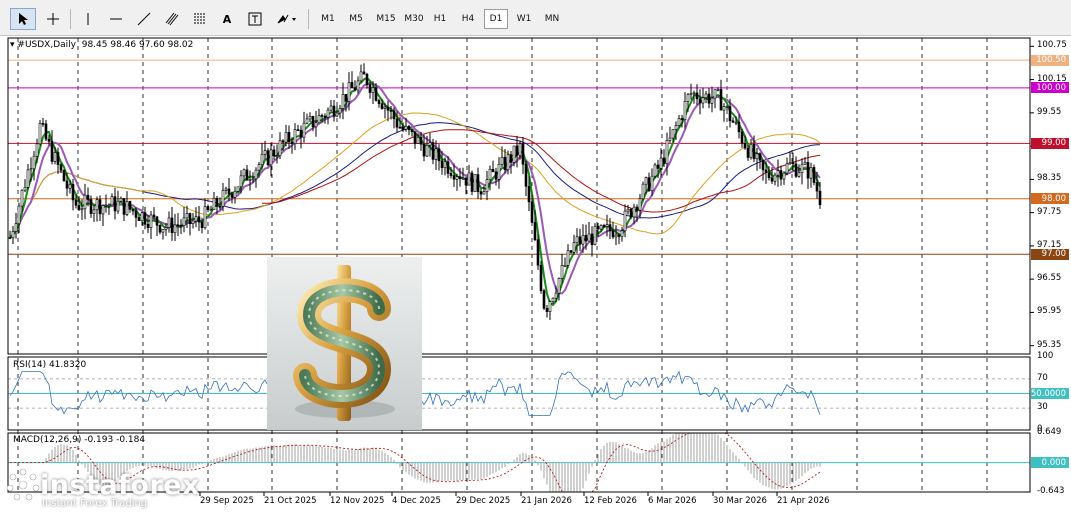  I want to click on timeframe-m30-button: M30, so click(414, 19).